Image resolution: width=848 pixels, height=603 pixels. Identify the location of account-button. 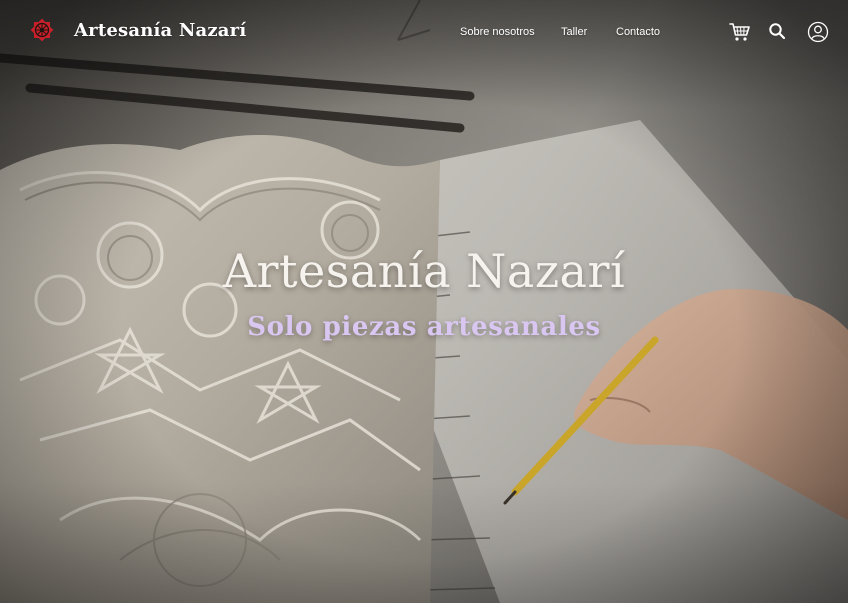
(818, 32).